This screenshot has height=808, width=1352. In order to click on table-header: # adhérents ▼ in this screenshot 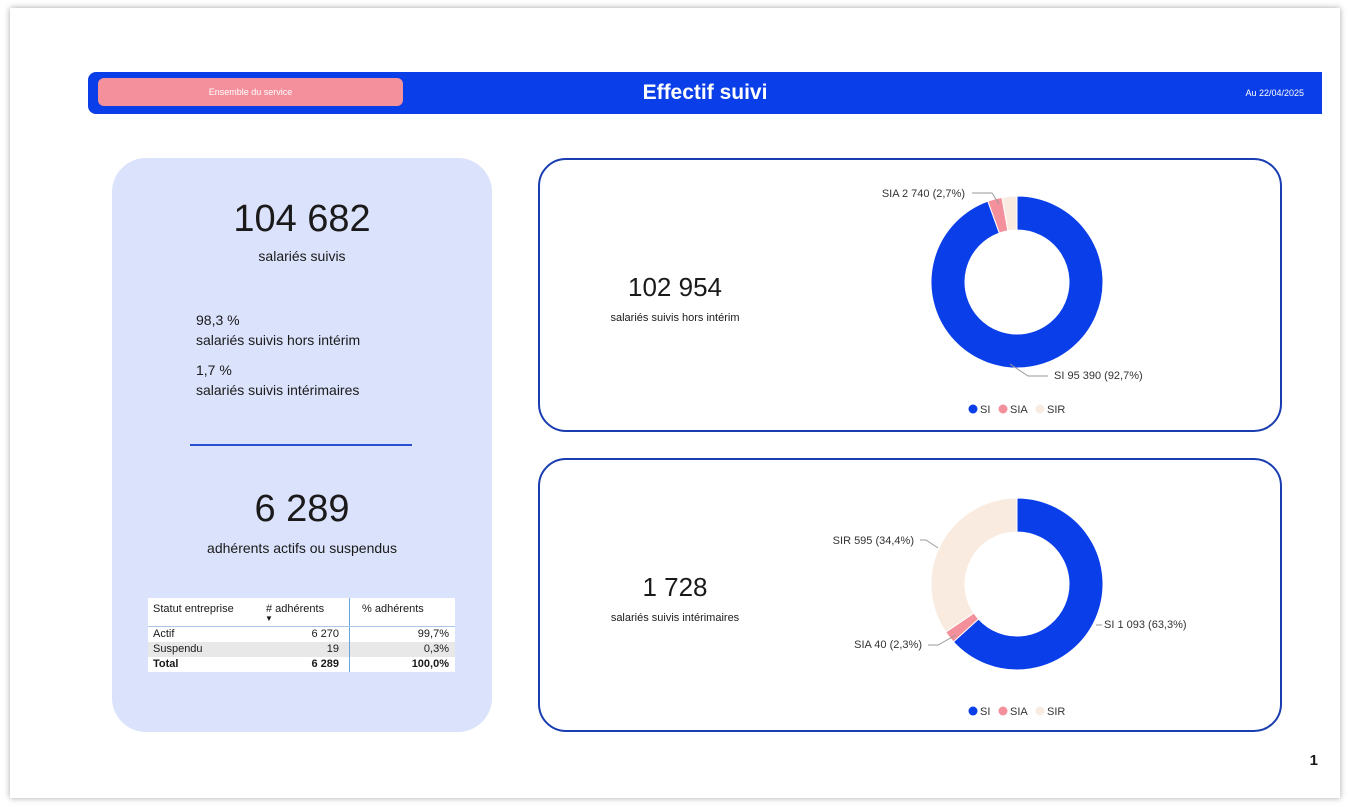, I will do `click(305, 612)`.